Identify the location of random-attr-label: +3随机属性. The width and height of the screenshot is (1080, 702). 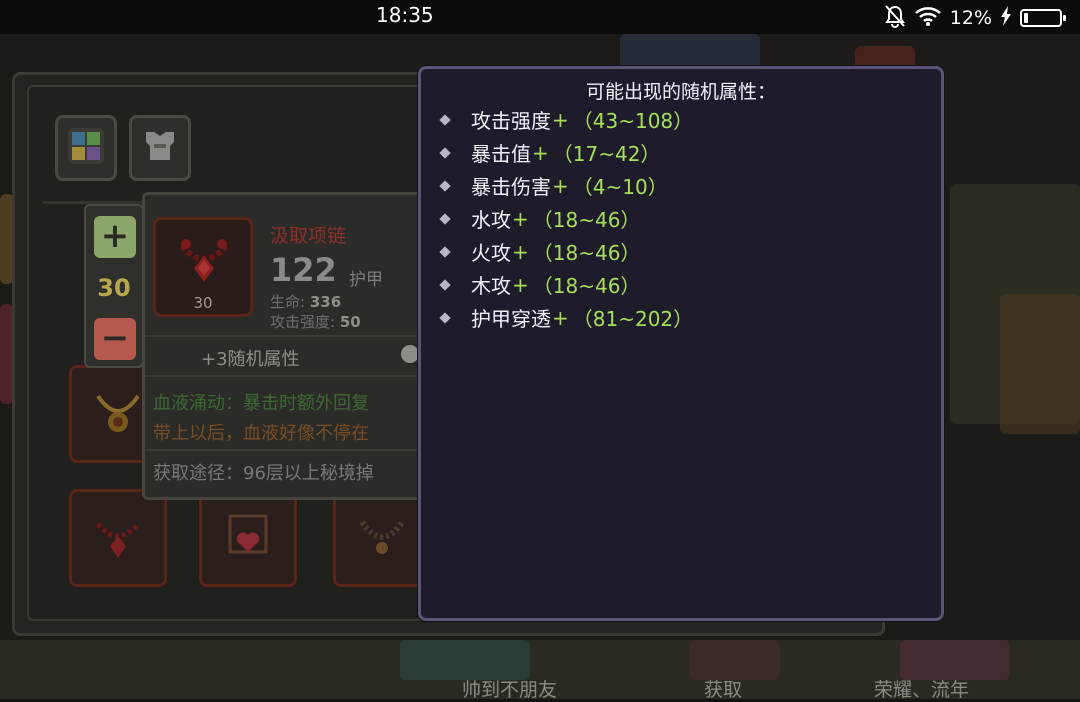
(250, 359).